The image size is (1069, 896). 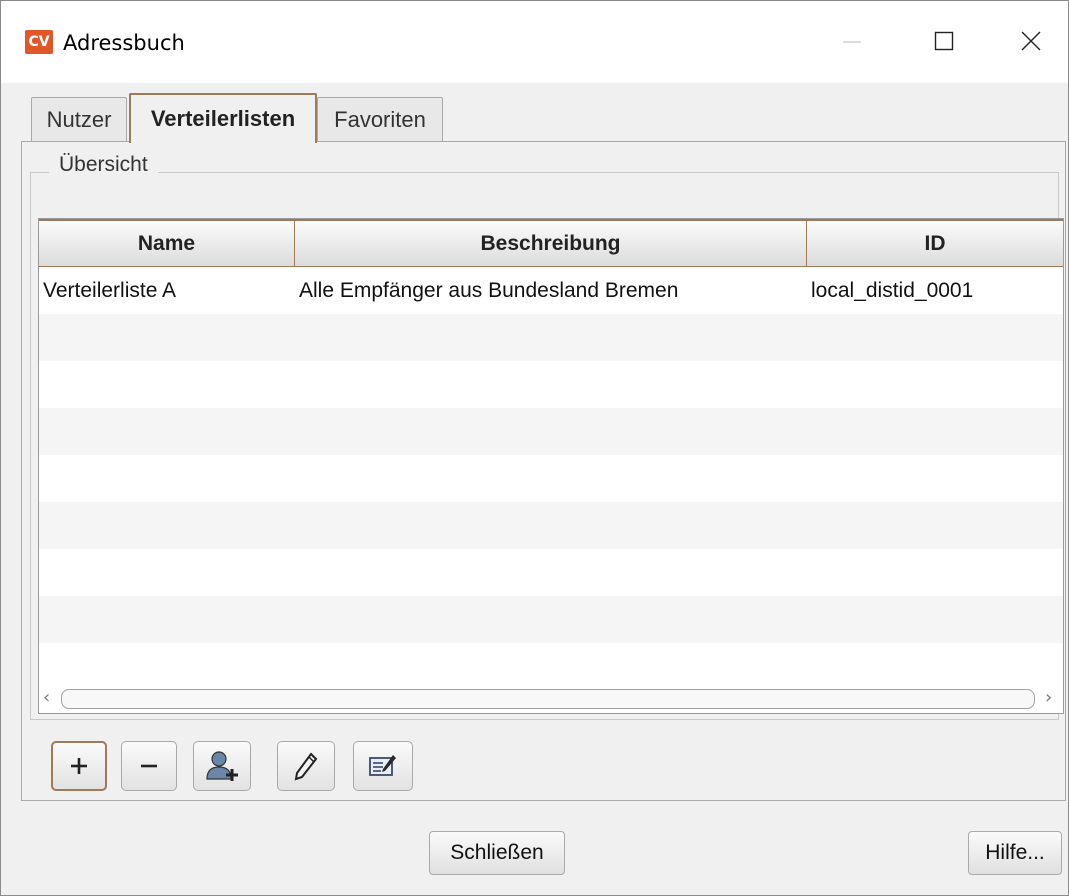 I want to click on column-header-description: Beschreibung, so click(x=551, y=244).